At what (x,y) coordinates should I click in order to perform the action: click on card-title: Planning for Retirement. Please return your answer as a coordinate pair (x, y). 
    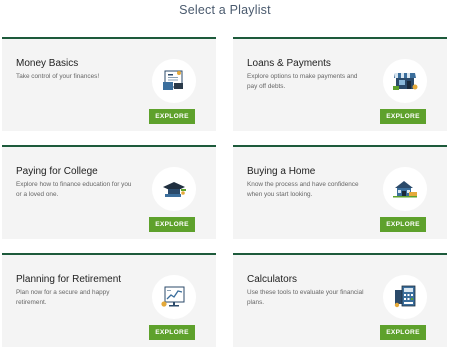
    Looking at the image, I should click on (69, 279).